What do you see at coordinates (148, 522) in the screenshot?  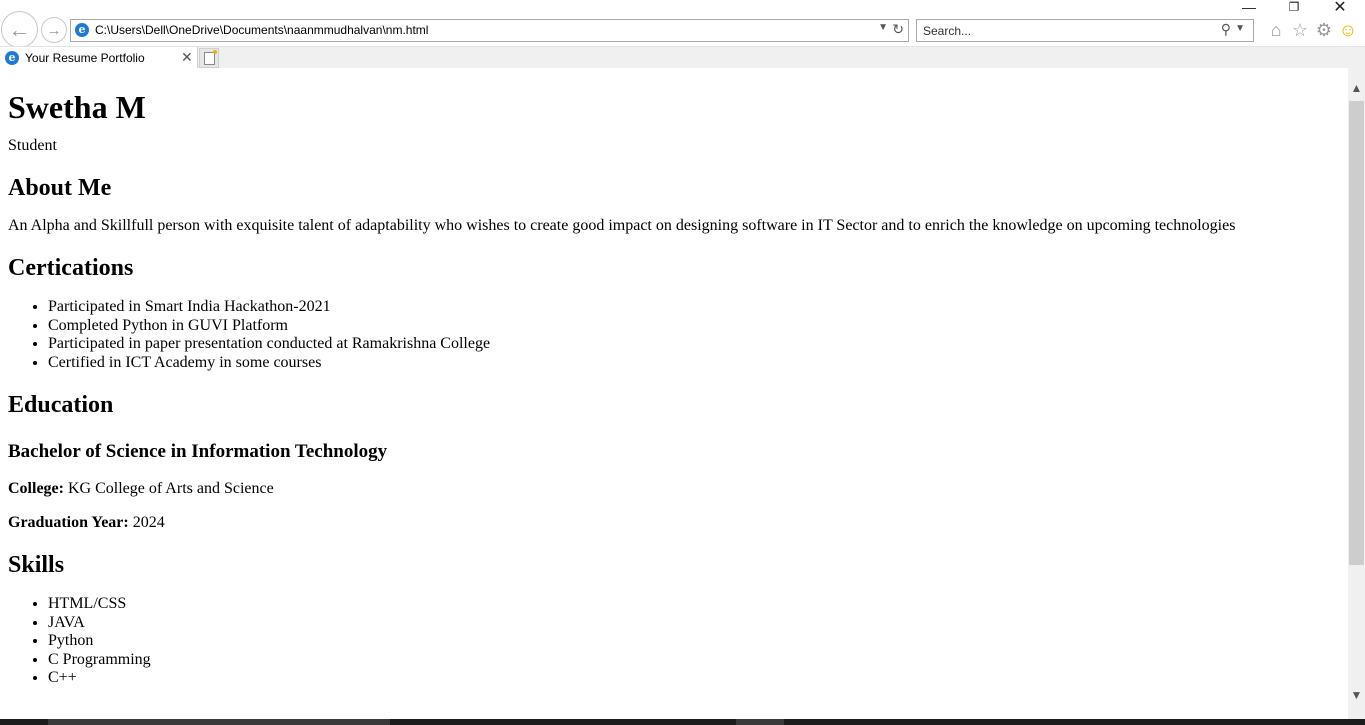 I see `graduation-value: 2024` at bounding box center [148, 522].